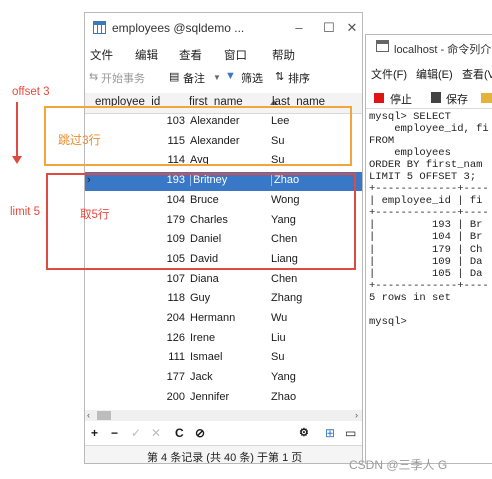 The image size is (492, 479). Describe the element at coordinates (99, 27) in the screenshot. I see `table-icon` at that location.